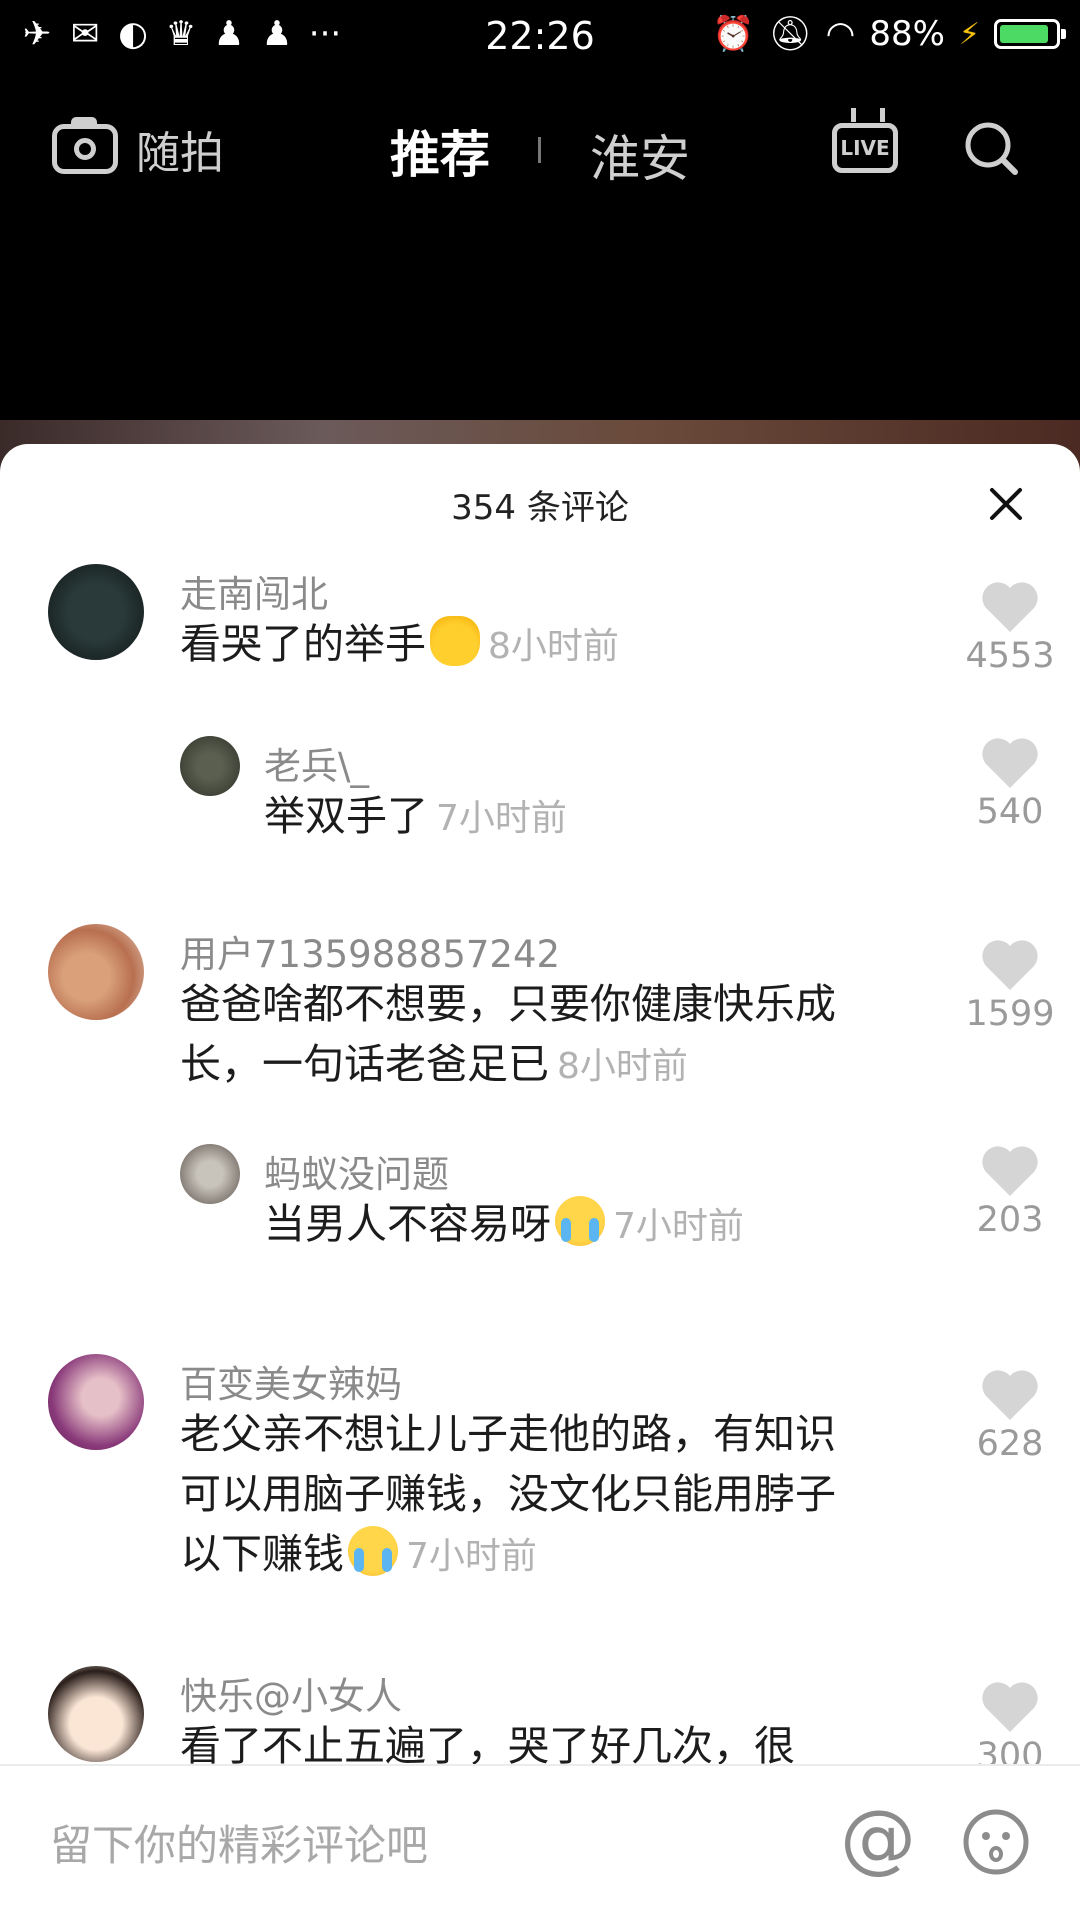 Image resolution: width=1080 pixels, height=1922 pixels. Describe the element at coordinates (540, 1843) in the screenshot. I see `comment-input-bar: 留下你的精彩评论吧 @` at that location.